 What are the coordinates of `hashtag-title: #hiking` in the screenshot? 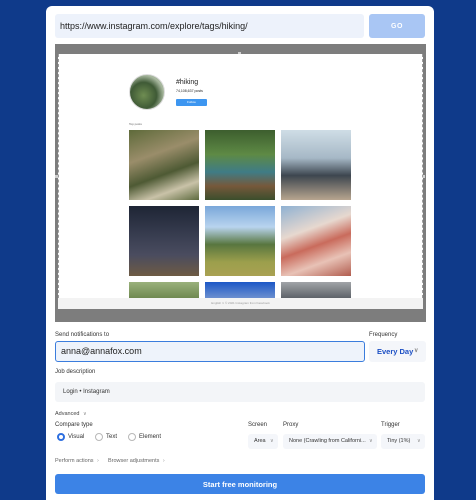 It's located at (187, 82).